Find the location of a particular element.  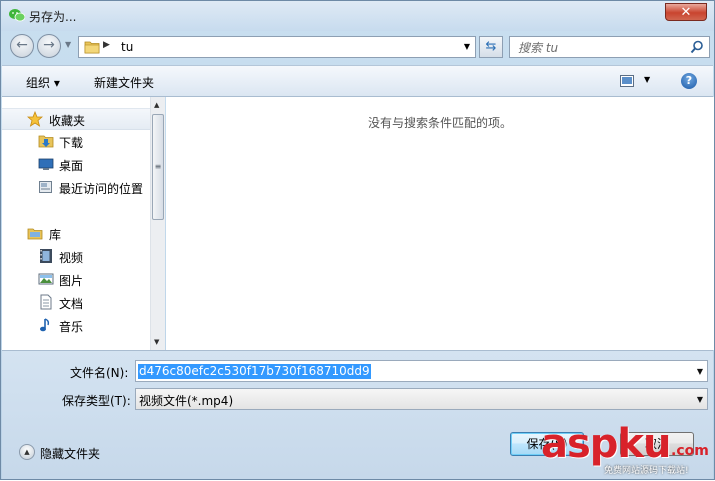

site-watermark: aspku .com 免费网站源码下载站! is located at coordinates (628, 451).